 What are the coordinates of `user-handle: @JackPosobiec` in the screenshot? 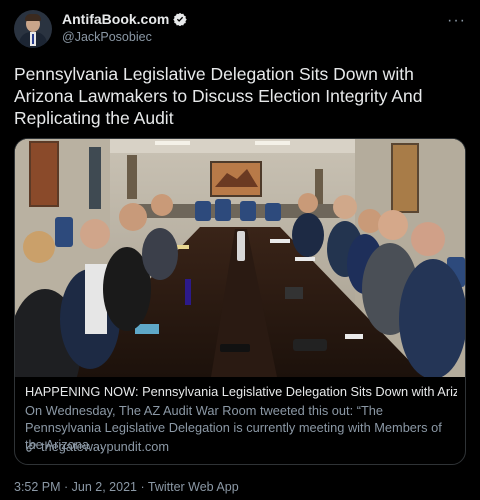 It's located at (124, 37).